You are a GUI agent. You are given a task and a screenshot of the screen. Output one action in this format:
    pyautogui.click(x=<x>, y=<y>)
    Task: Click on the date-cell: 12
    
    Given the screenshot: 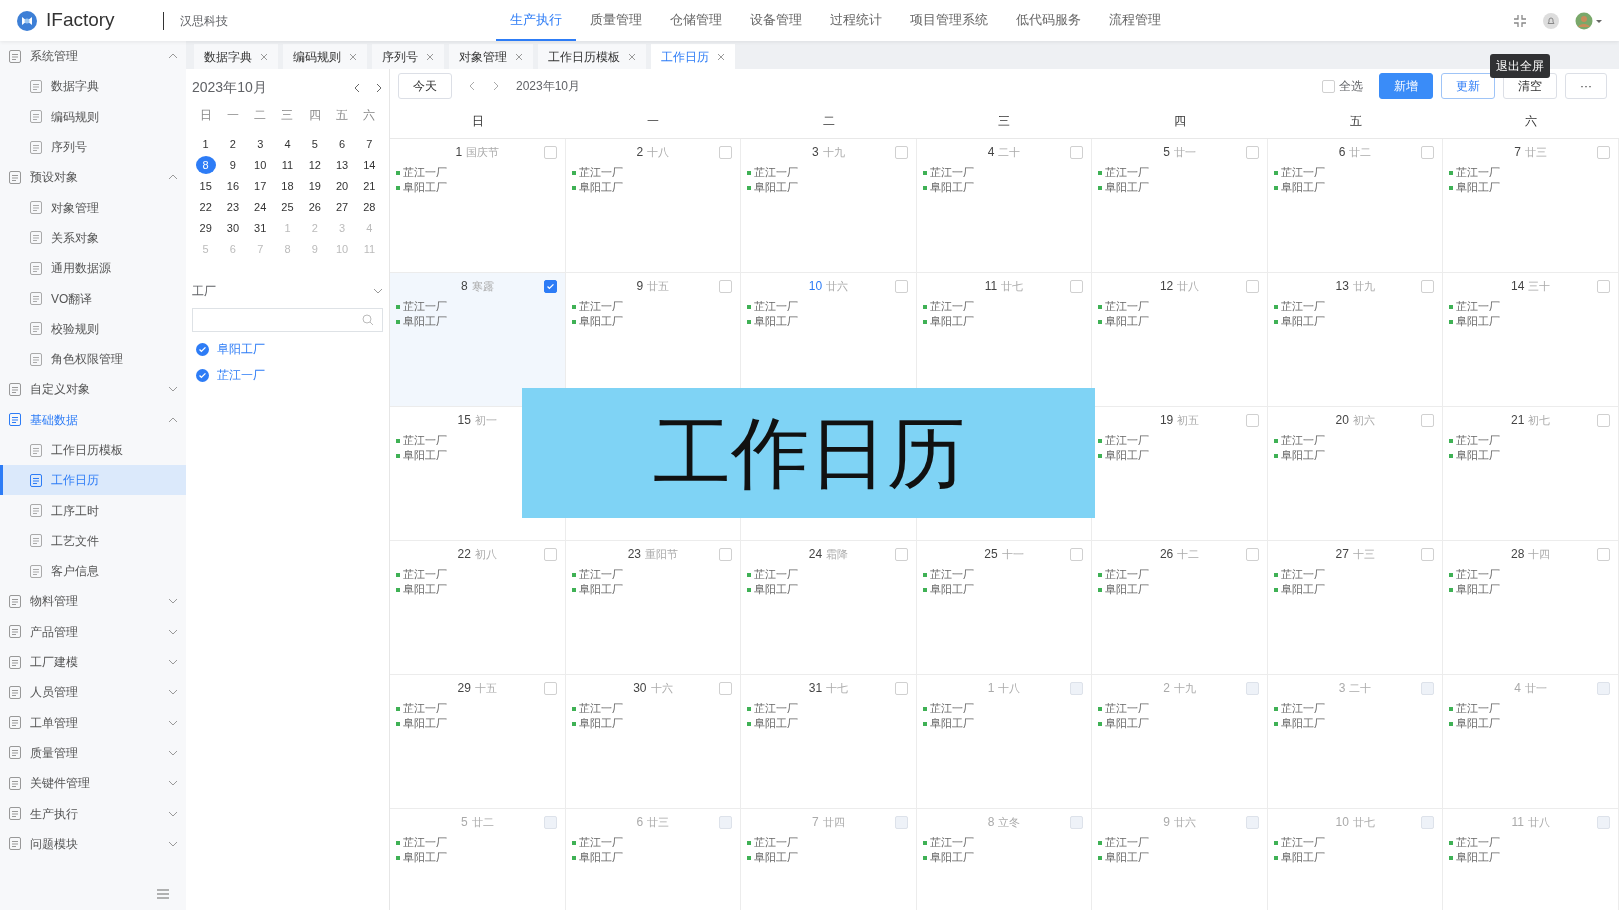 What is the action you would take?
    pyautogui.click(x=314, y=165)
    